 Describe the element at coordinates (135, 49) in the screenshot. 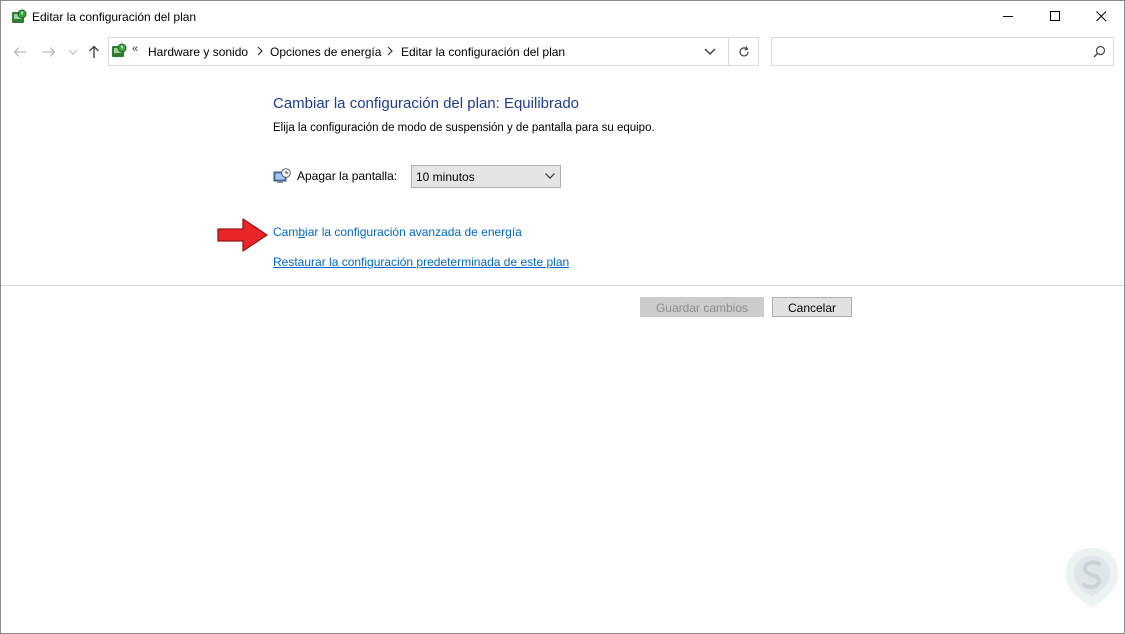

I see `breadcrumb-overflow-icon: «` at that location.